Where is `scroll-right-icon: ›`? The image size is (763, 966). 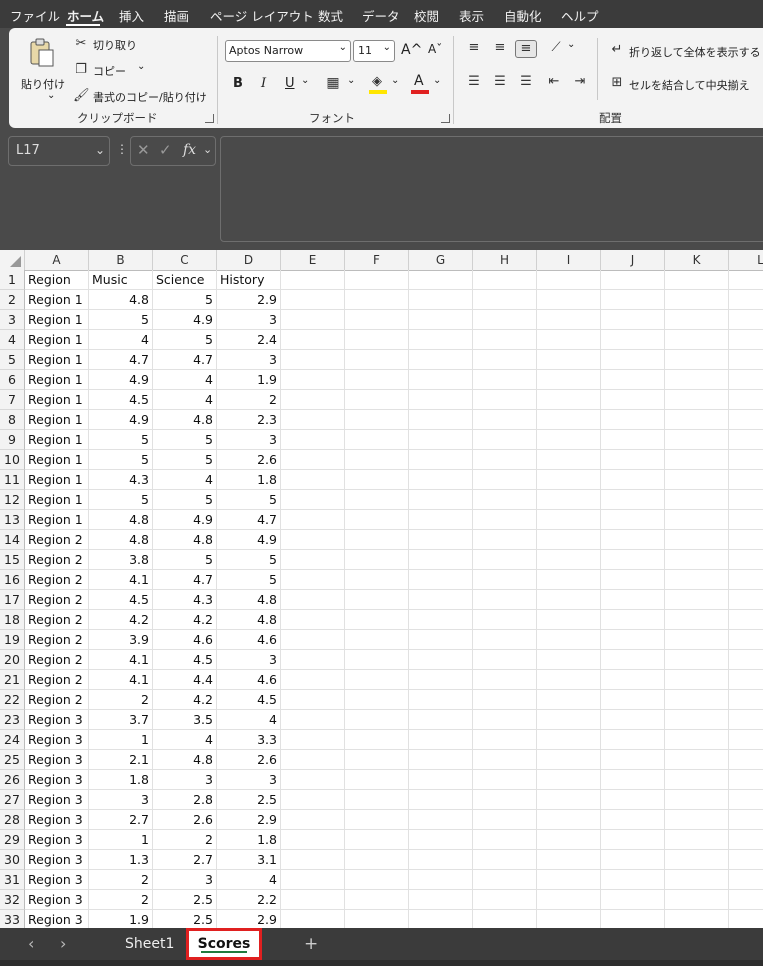 scroll-right-icon: › is located at coordinates (63, 943).